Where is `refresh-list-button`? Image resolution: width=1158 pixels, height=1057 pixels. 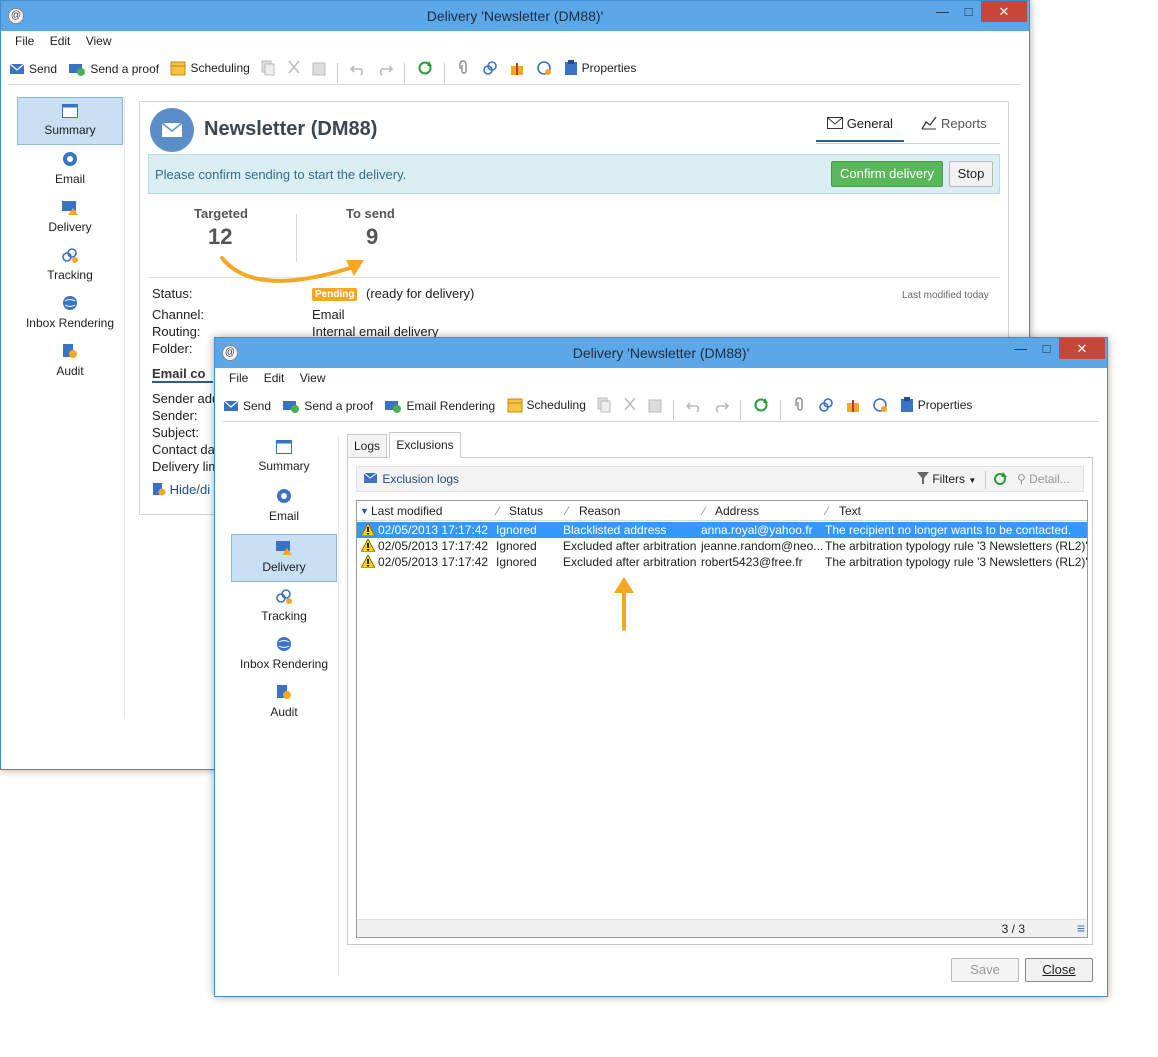 refresh-list-button is located at coordinates (1000, 480).